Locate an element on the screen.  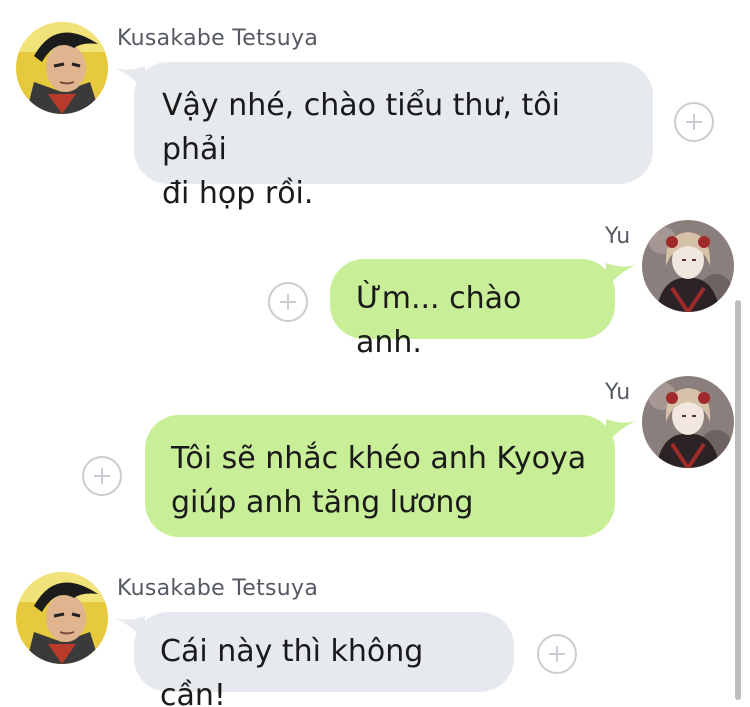
scrollbar is located at coordinates (738, 500).